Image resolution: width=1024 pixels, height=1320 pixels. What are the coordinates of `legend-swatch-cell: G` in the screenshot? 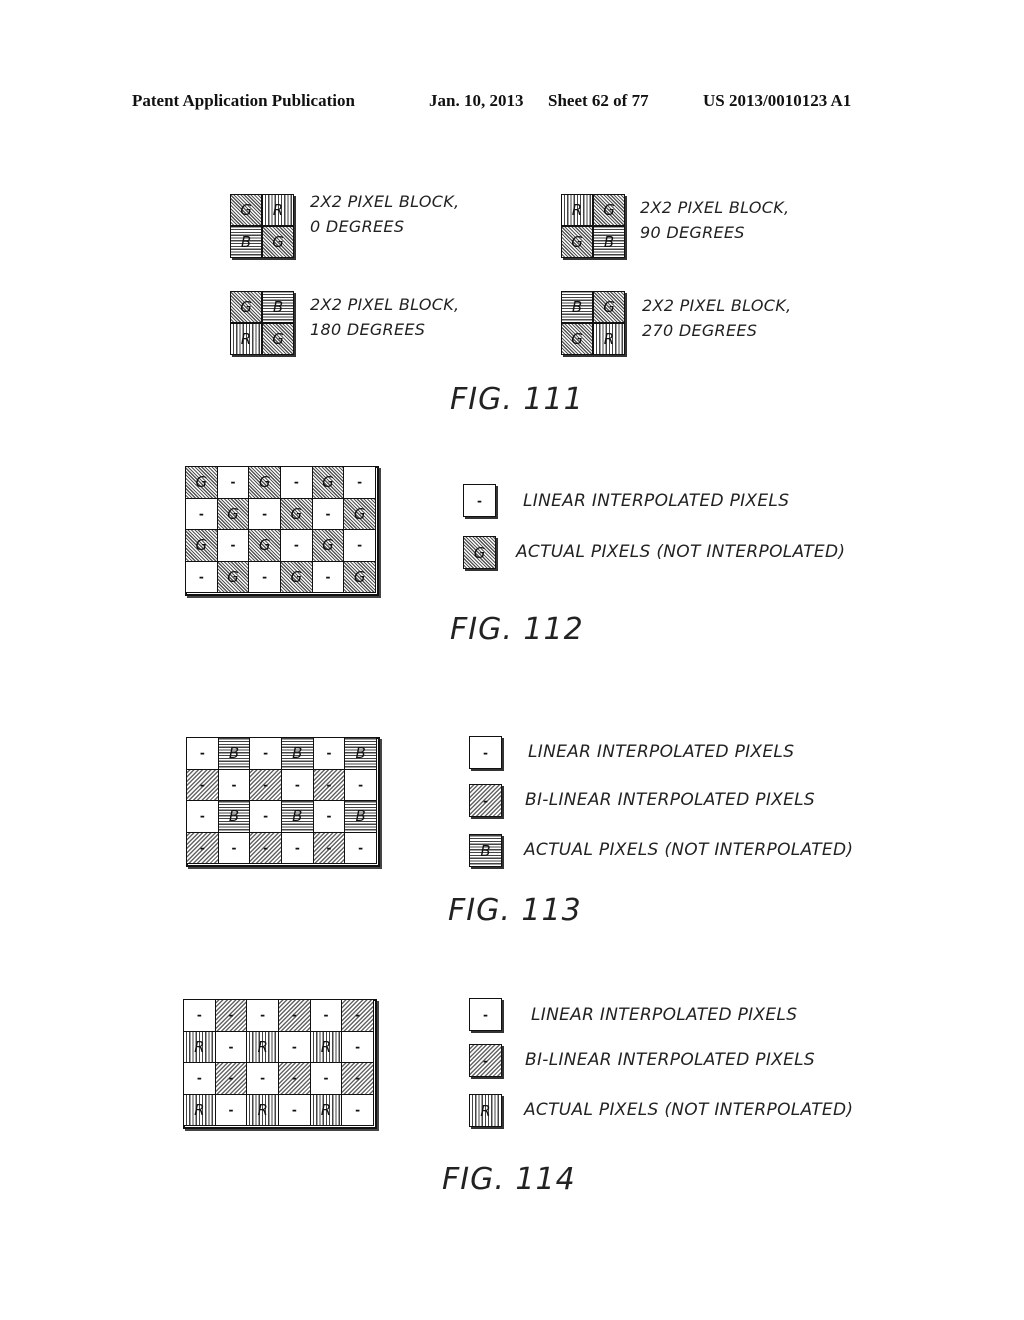 It's located at (479, 552).